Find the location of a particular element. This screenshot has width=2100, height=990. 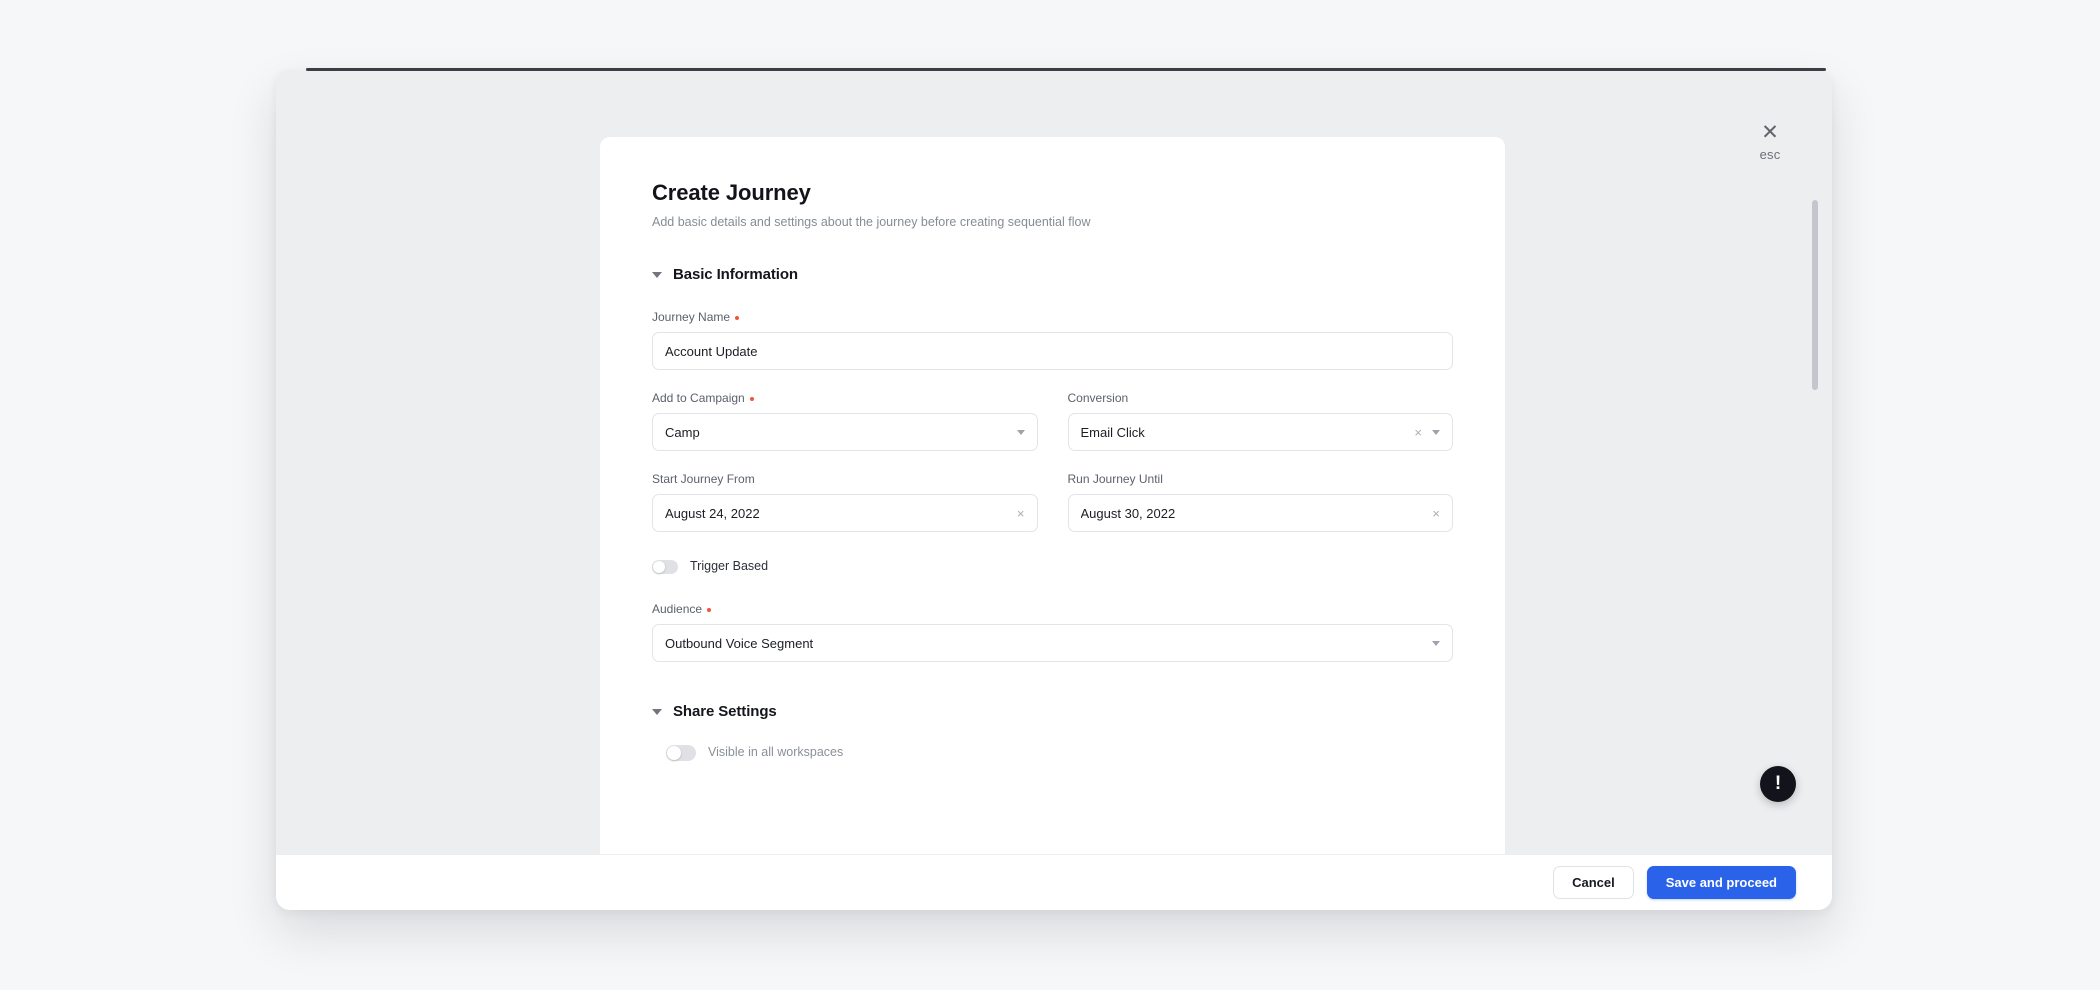

section-title-basic-information: Basic Information is located at coordinates (735, 274).